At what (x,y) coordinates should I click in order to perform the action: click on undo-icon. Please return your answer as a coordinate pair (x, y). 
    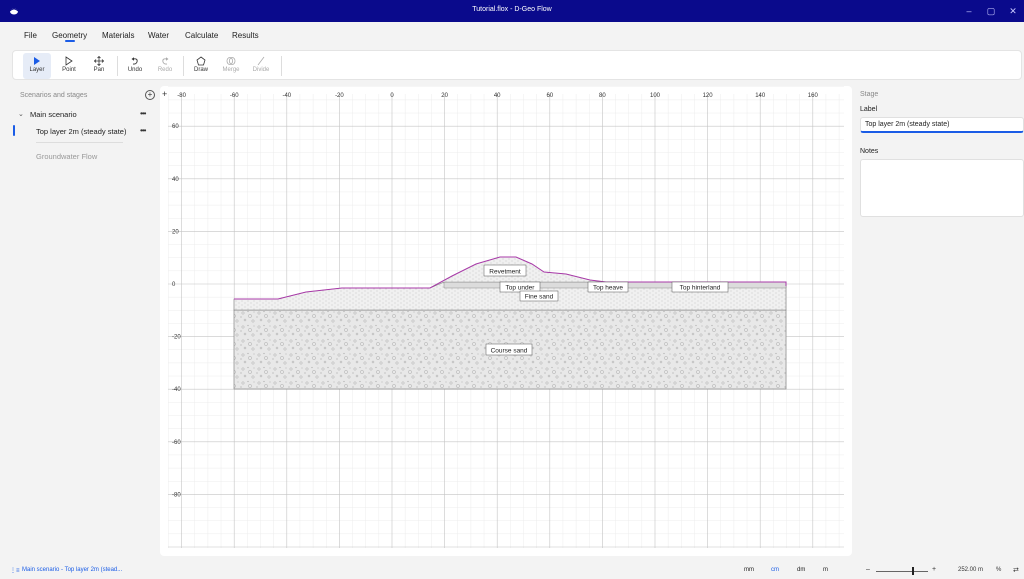
    Looking at the image, I should click on (134, 61).